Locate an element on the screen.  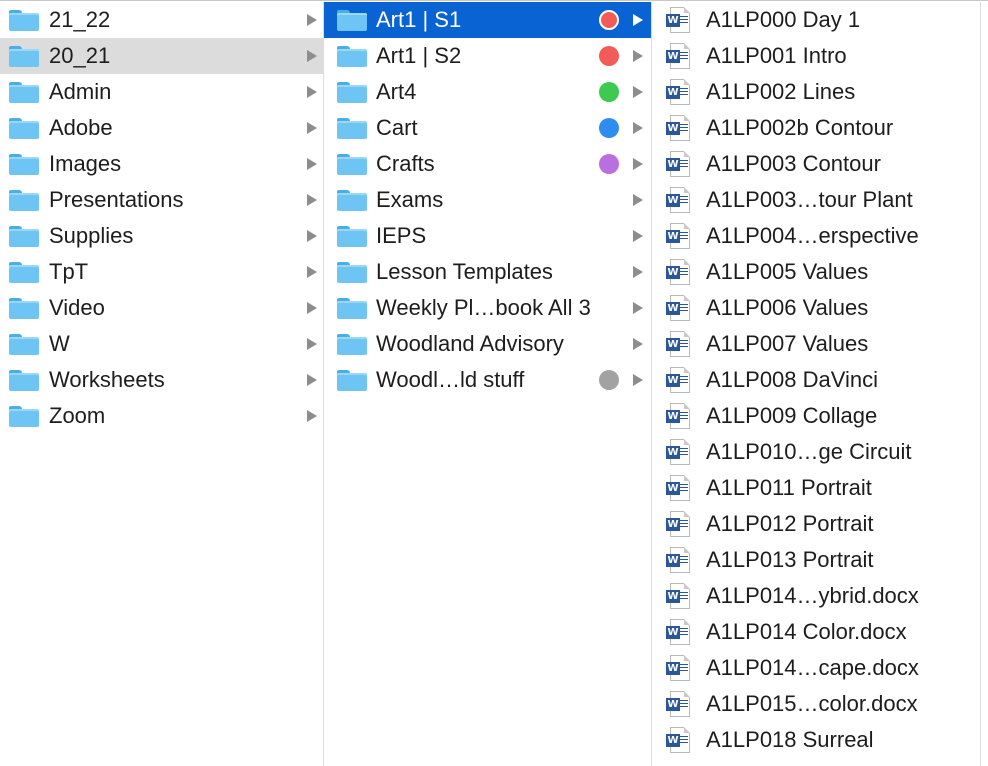
file-row: W A1LP013 Portrait is located at coordinates (816, 560).